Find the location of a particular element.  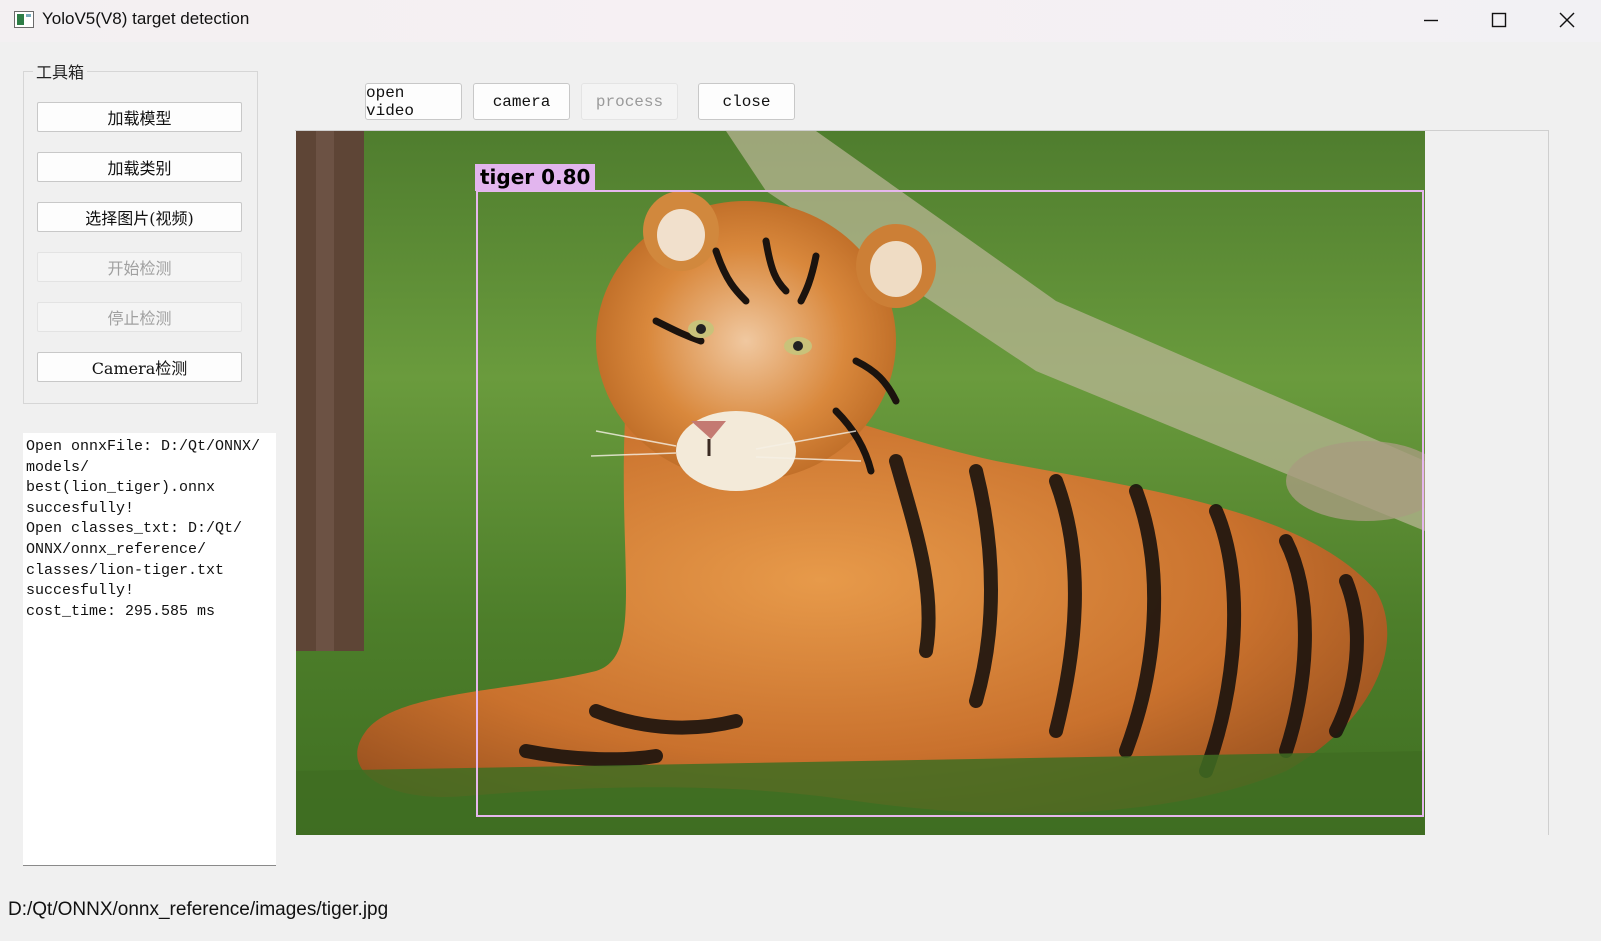

open-video-button: open video is located at coordinates (413, 101).